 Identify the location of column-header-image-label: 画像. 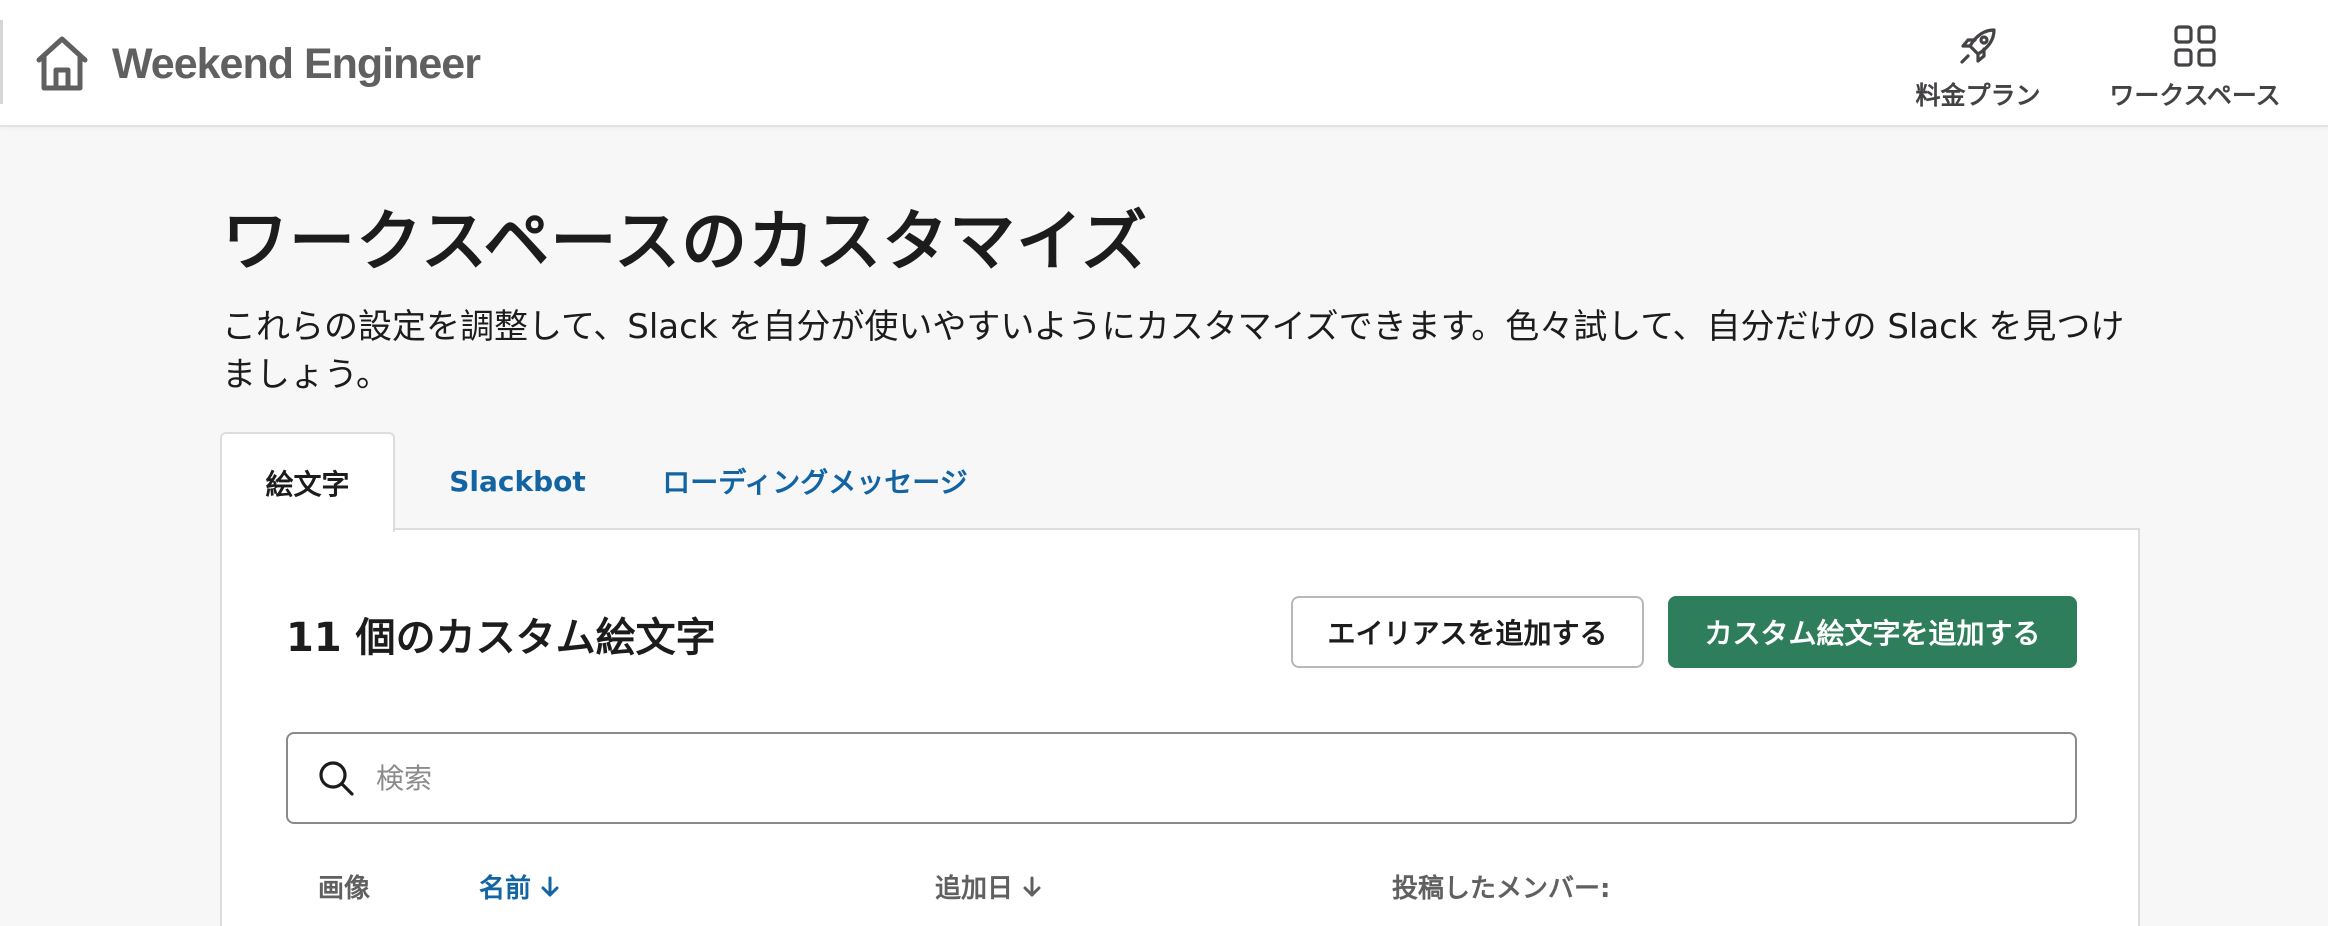
(344, 889).